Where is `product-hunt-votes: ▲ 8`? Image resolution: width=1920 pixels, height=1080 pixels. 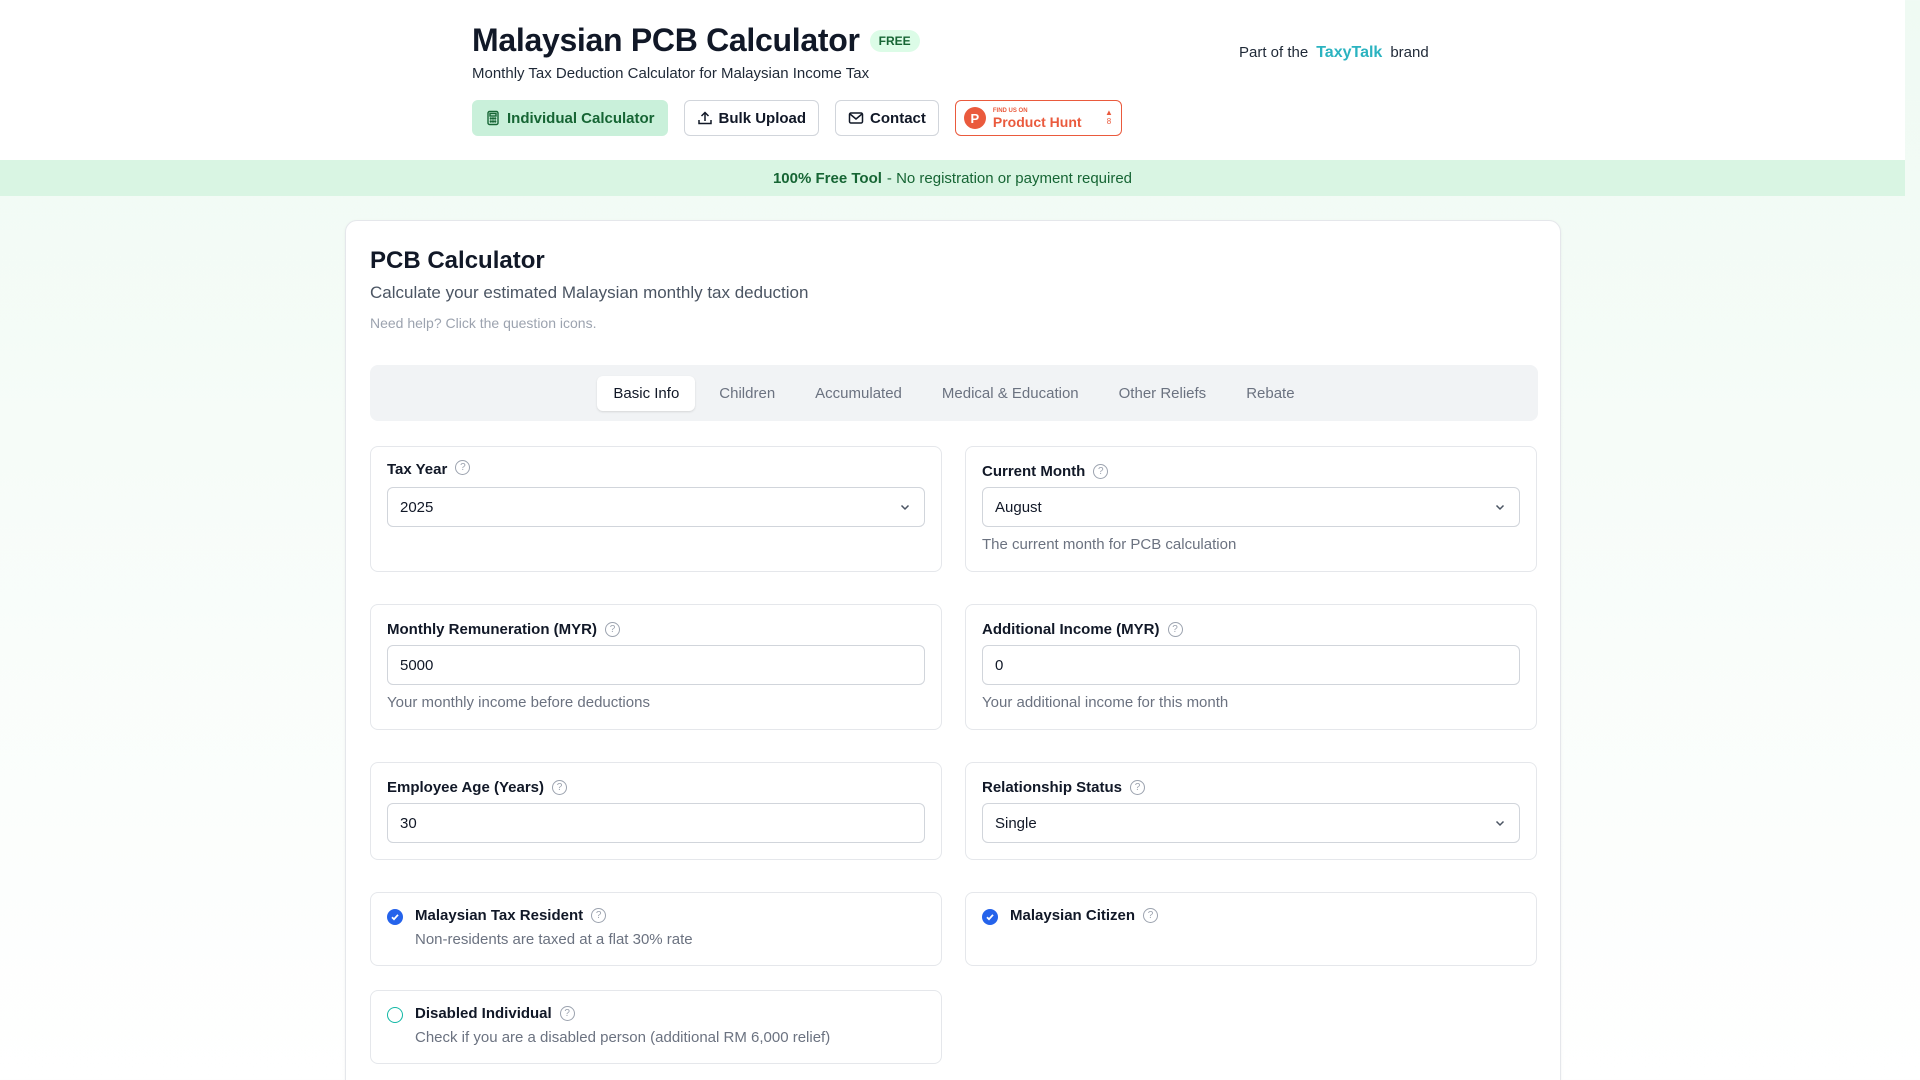 product-hunt-votes: ▲ 8 is located at coordinates (1109, 117).